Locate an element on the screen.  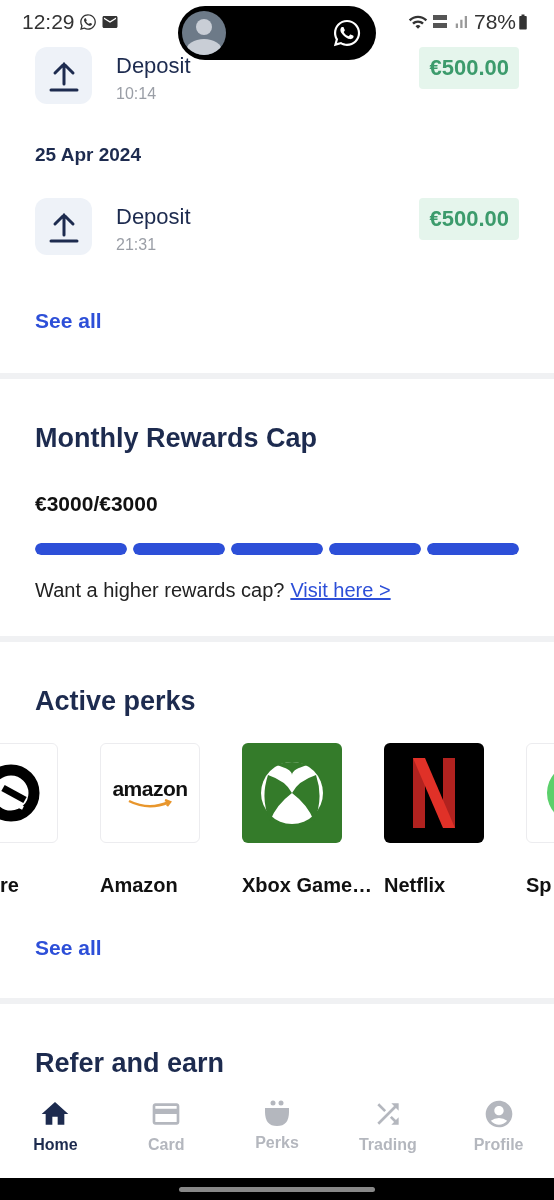
rewards-cap-prompt: Want a higher rewards cap? is located at coordinates (160, 590).